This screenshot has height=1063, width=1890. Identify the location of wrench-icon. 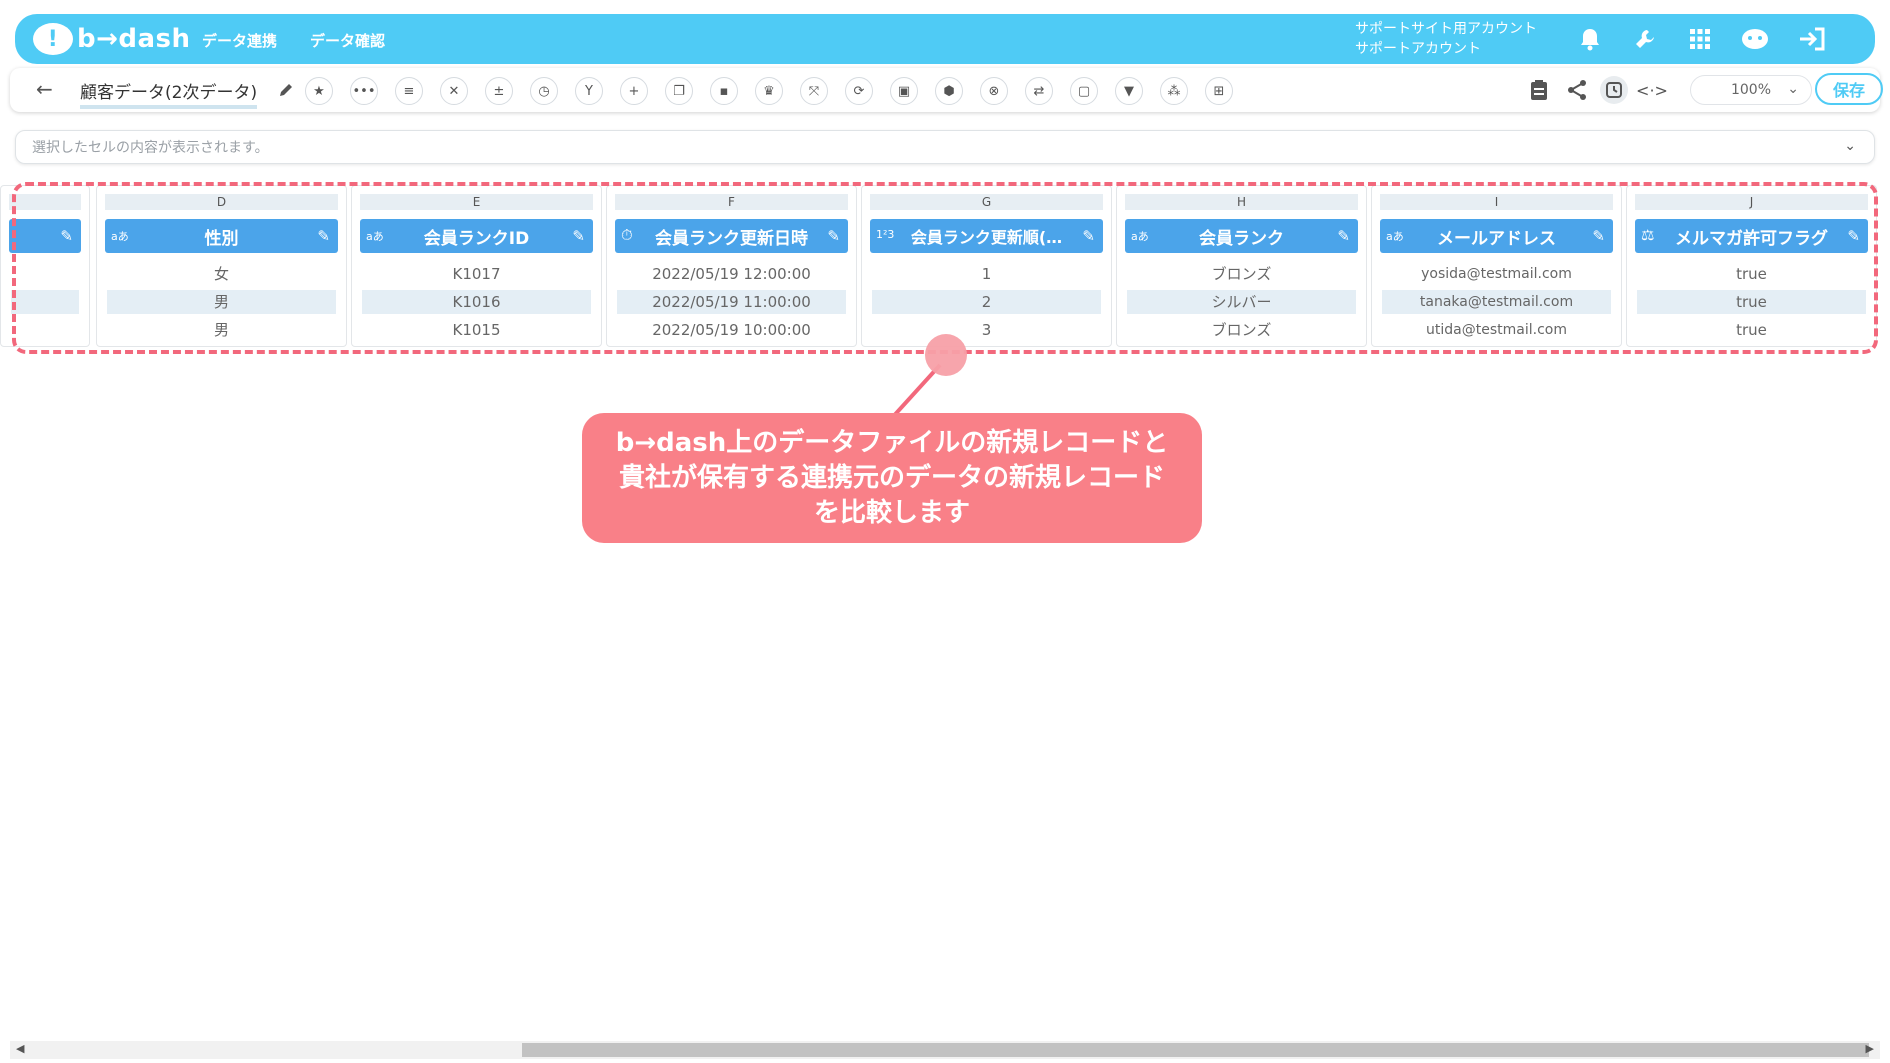
(1645, 39).